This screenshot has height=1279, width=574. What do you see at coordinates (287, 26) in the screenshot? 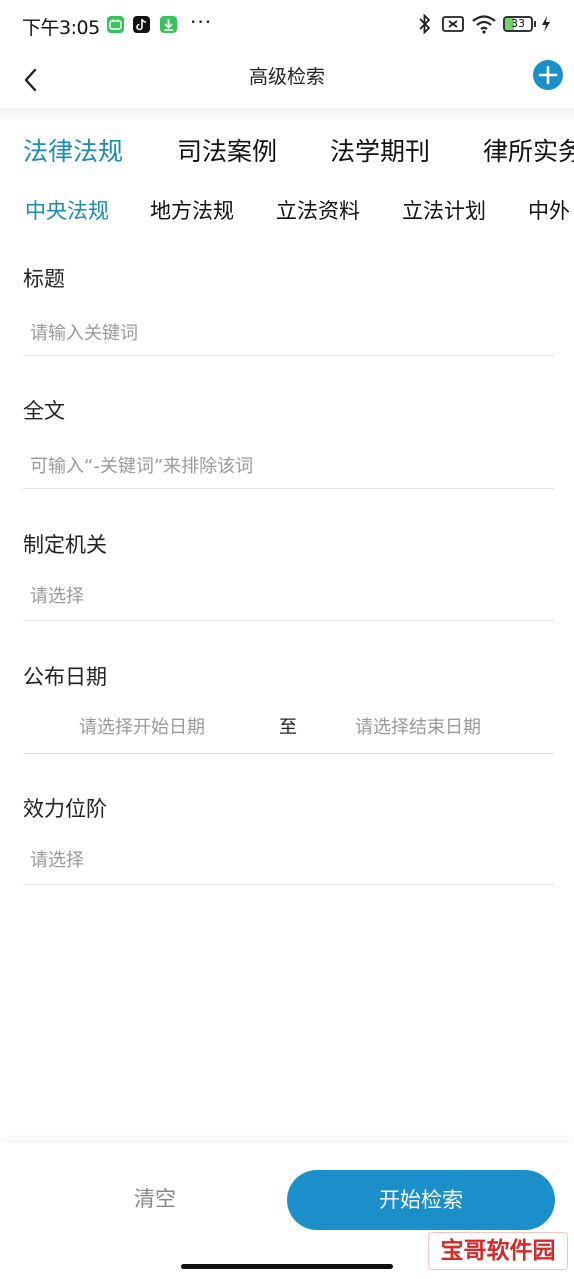
I see `status-bar: 下午3:05 ··· 33` at bounding box center [287, 26].